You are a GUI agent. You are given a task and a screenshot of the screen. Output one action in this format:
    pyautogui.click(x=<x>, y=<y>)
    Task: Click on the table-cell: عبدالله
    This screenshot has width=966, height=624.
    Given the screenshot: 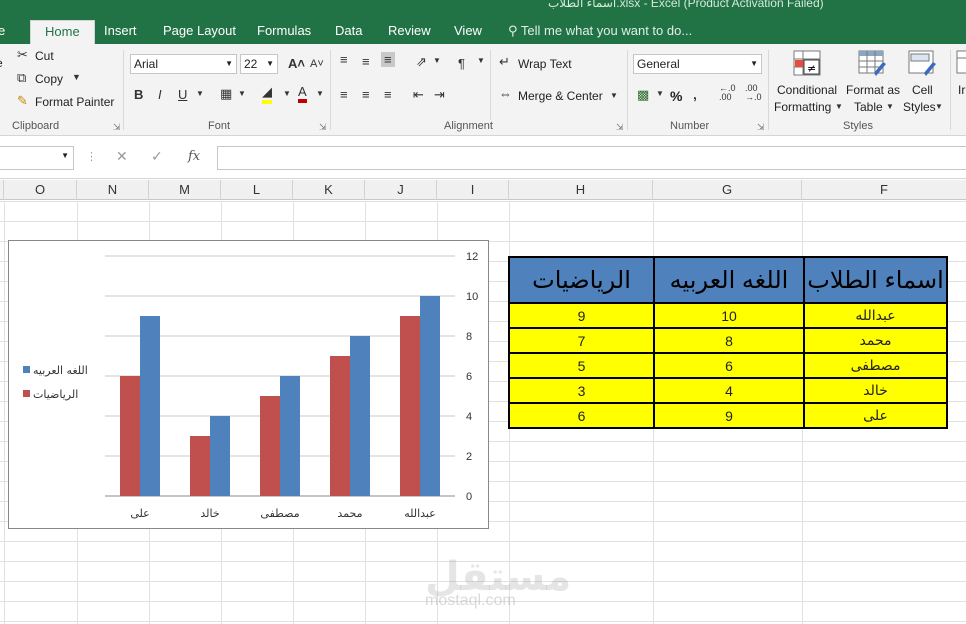 What is the action you would take?
    pyautogui.click(x=875, y=315)
    